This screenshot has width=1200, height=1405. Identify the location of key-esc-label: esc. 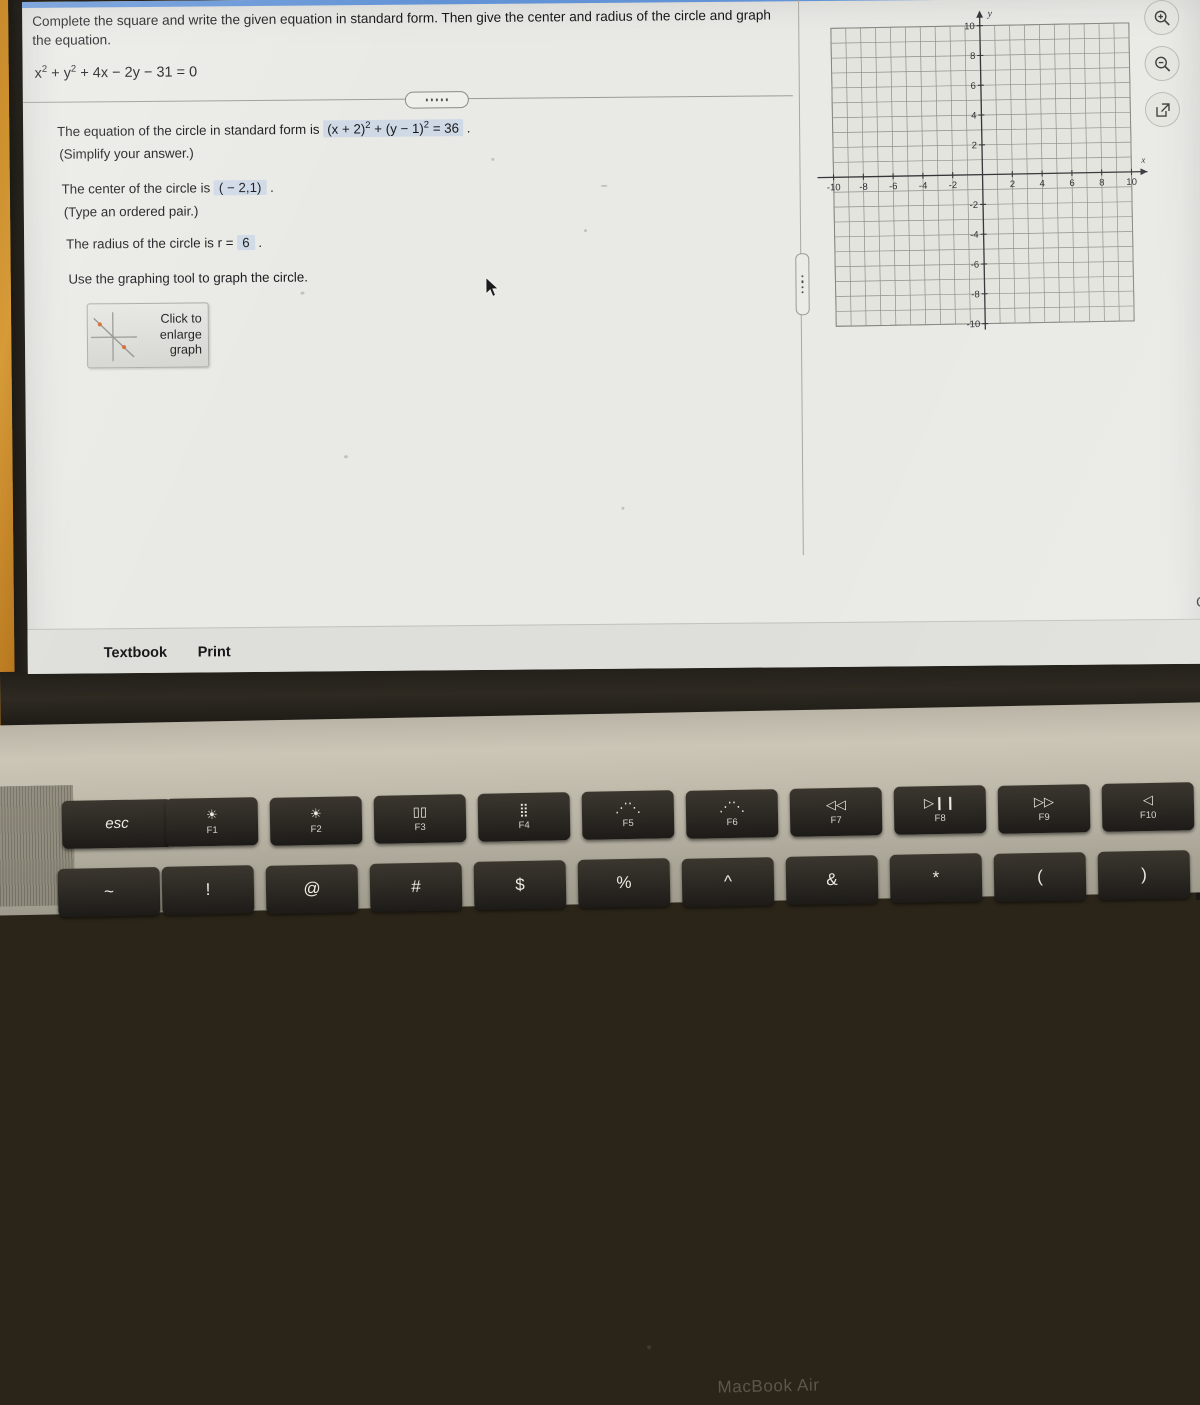
(117, 824).